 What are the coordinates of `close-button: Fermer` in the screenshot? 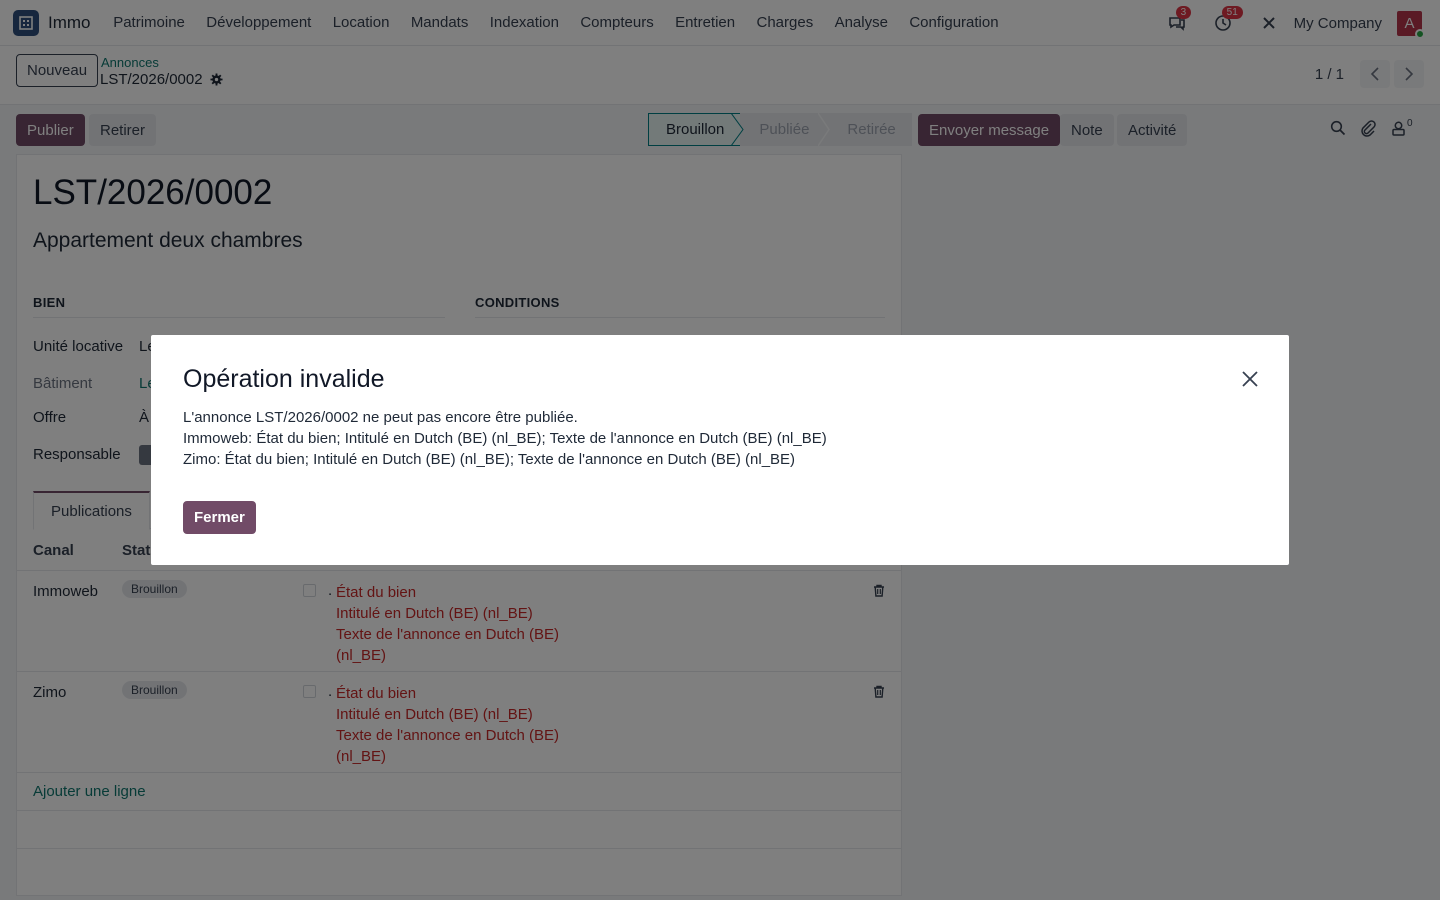 It's located at (219, 517).